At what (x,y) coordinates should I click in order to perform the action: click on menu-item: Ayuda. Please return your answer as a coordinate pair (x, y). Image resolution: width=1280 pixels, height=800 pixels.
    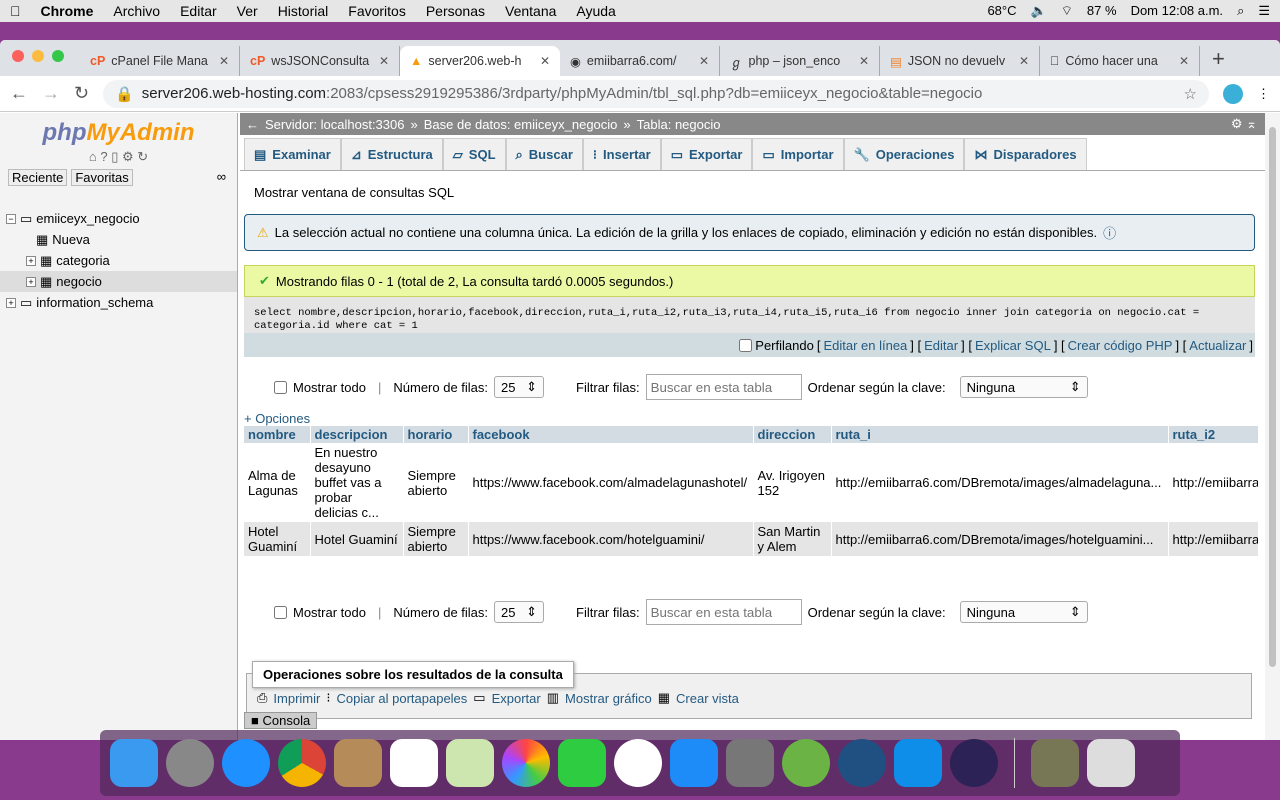
    Looking at the image, I should click on (595, 11).